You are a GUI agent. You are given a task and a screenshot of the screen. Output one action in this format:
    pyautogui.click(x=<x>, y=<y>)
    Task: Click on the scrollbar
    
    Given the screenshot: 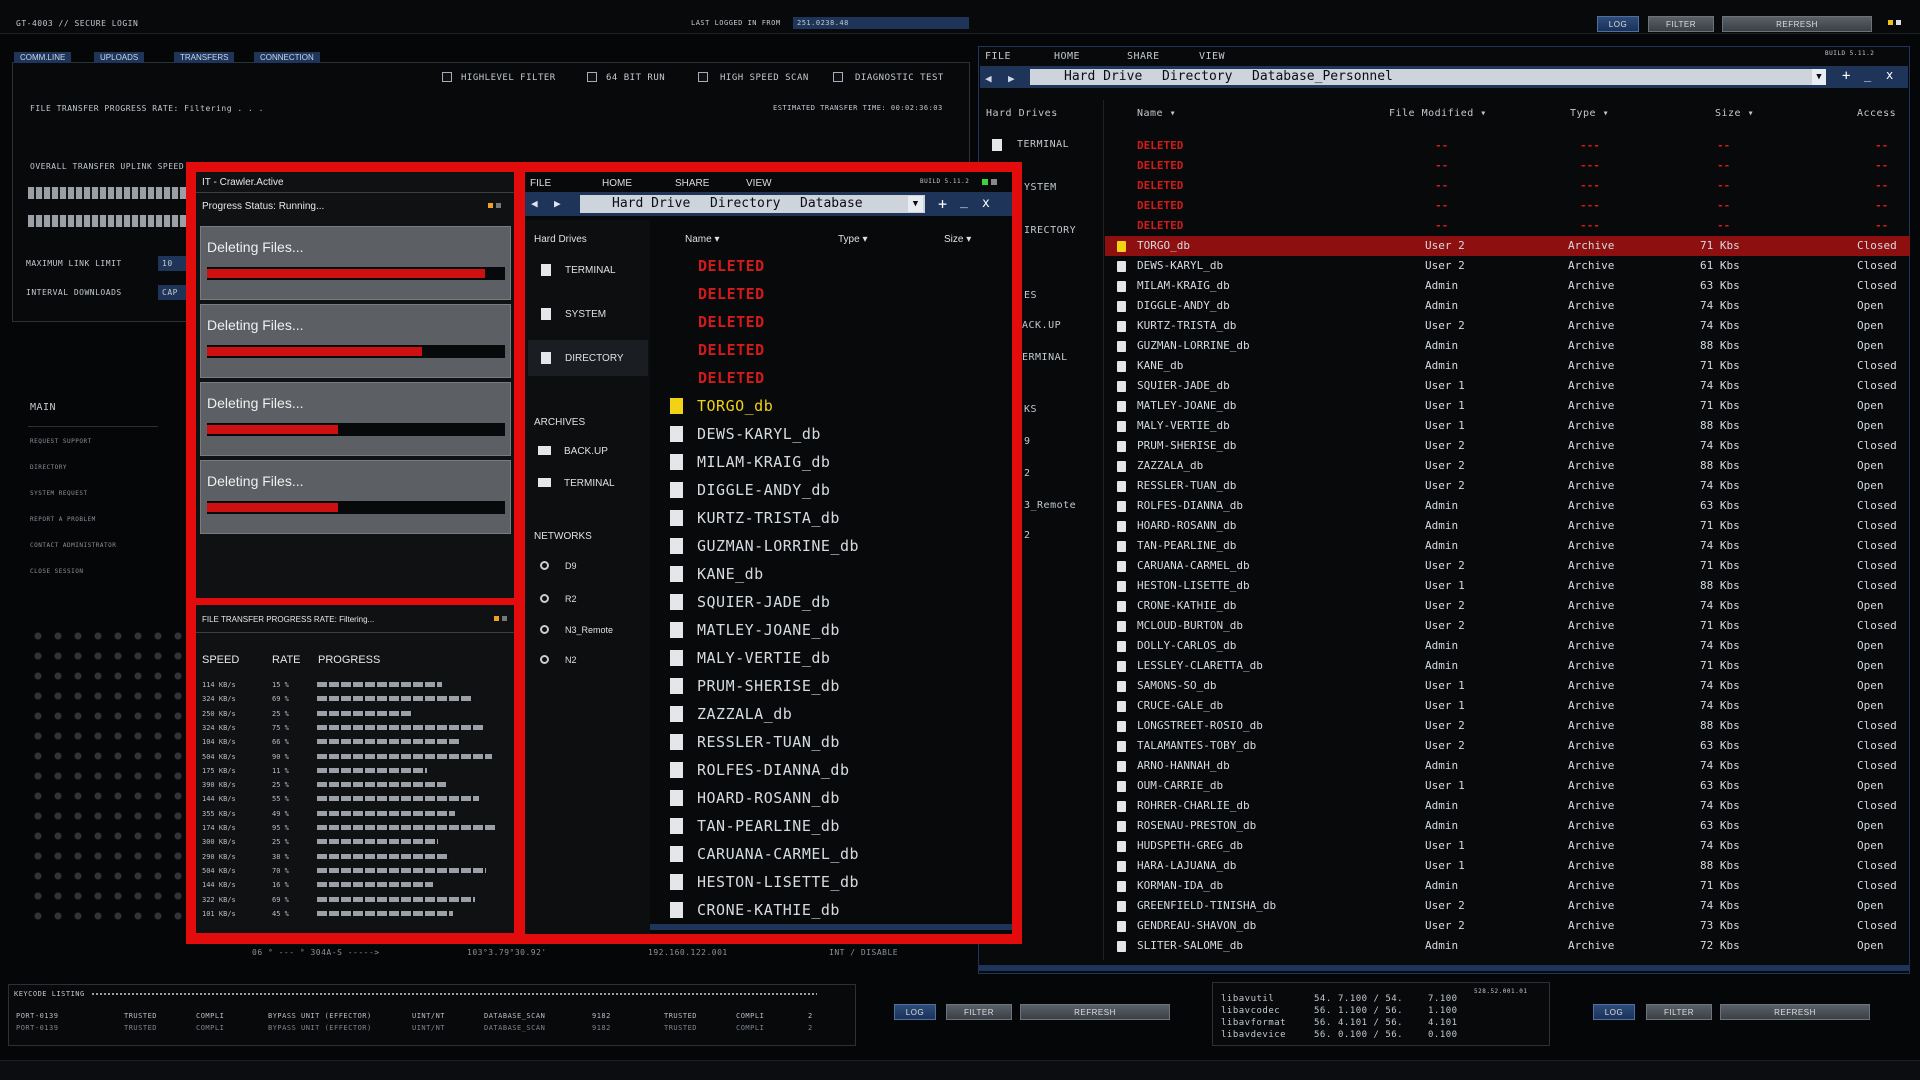 What is the action you would take?
    pyautogui.click(x=831, y=927)
    